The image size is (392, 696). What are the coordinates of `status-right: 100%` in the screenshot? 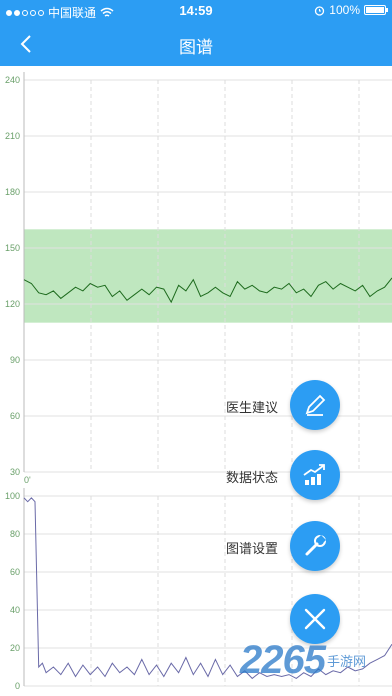 It's located at (351, 10).